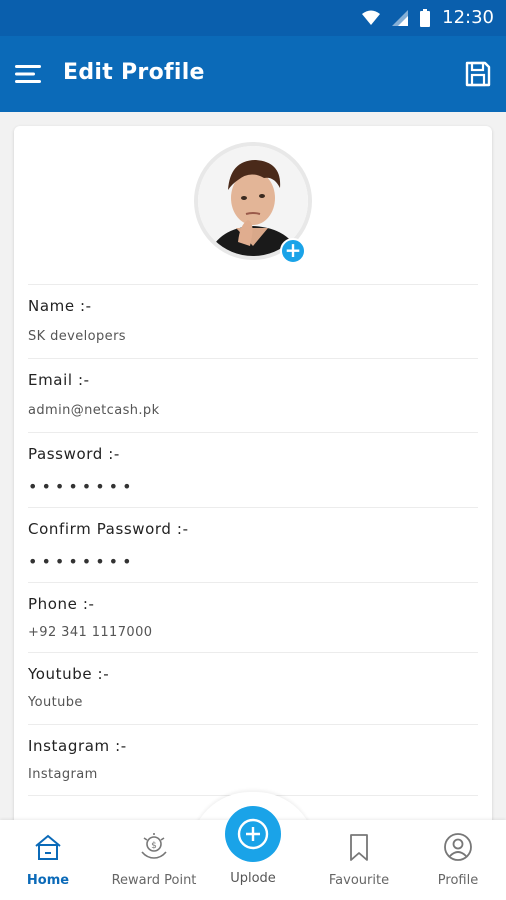  Describe the element at coordinates (248, 774) in the screenshot. I see `instagram-input: Instagram` at that location.